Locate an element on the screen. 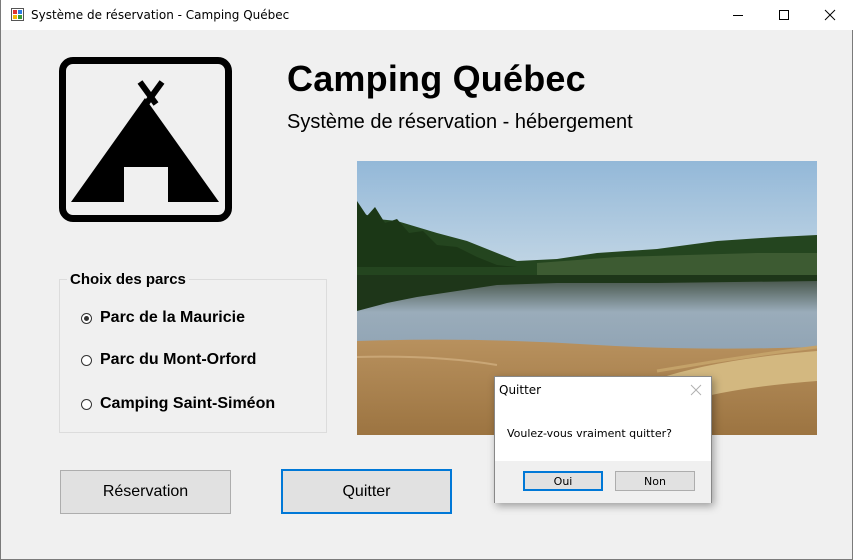  minimize-icon is located at coordinates (738, 15).